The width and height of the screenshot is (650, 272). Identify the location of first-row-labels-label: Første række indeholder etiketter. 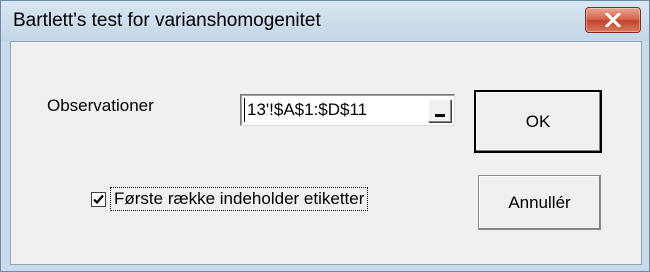
(239, 199).